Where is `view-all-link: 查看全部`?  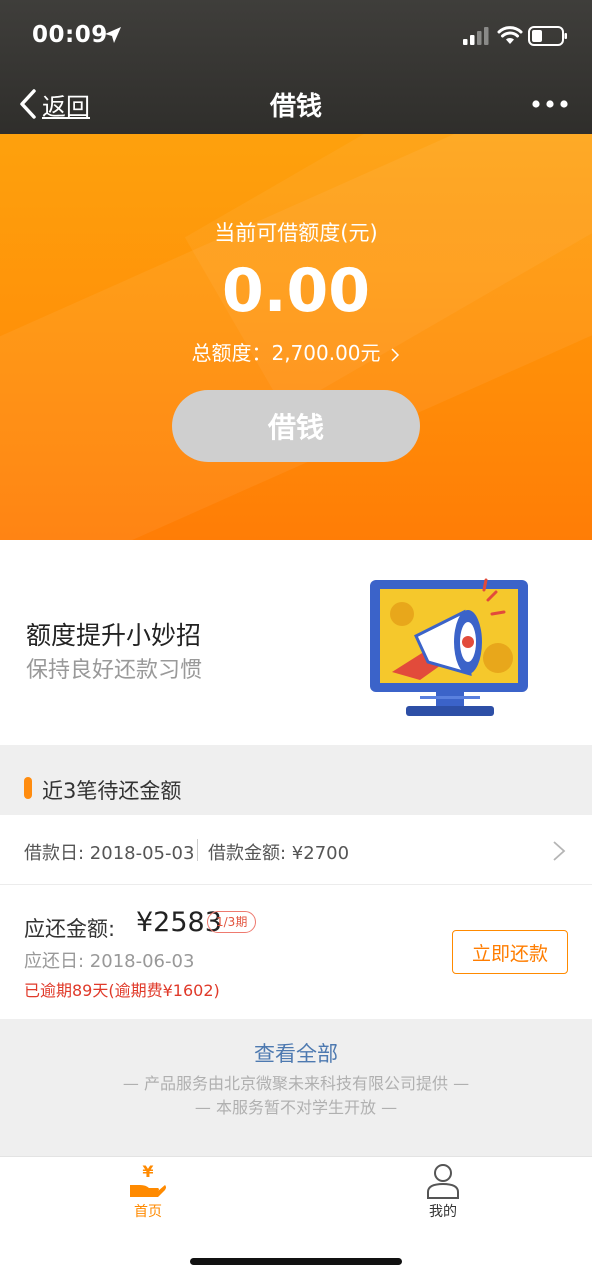
view-all-link: 查看全部 is located at coordinates (296, 1053).